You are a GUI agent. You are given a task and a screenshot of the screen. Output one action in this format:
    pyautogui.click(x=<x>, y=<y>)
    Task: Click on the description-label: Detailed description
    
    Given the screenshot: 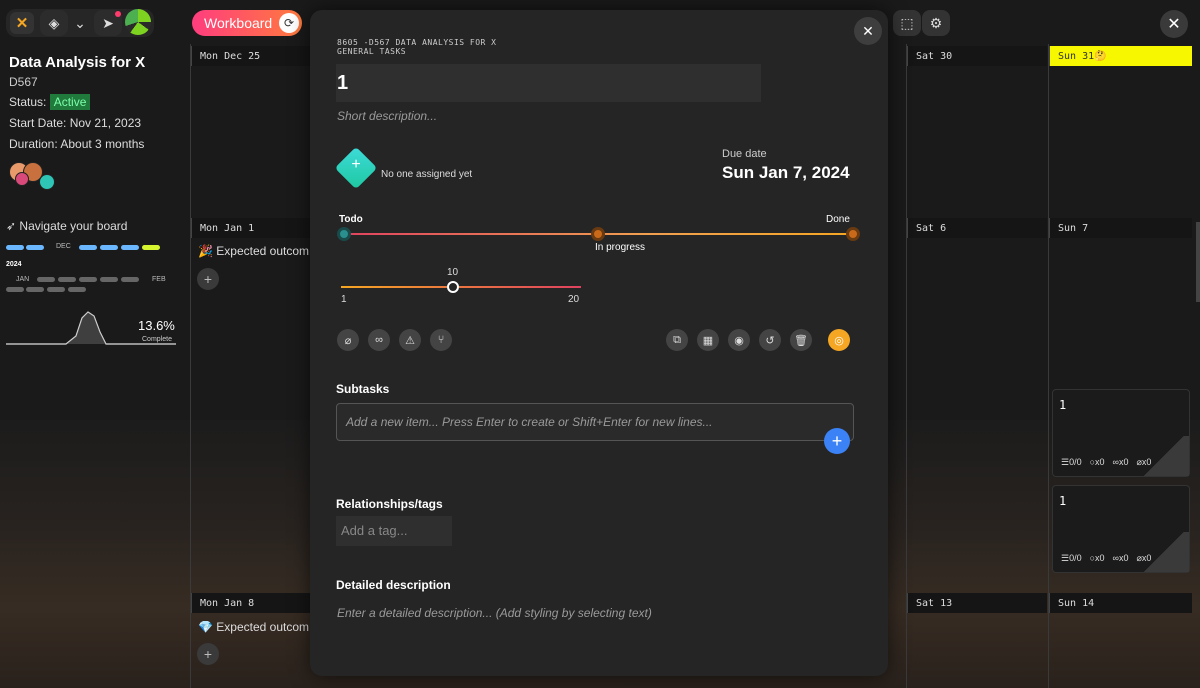 What is the action you would take?
    pyautogui.click(x=393, y=585)
    